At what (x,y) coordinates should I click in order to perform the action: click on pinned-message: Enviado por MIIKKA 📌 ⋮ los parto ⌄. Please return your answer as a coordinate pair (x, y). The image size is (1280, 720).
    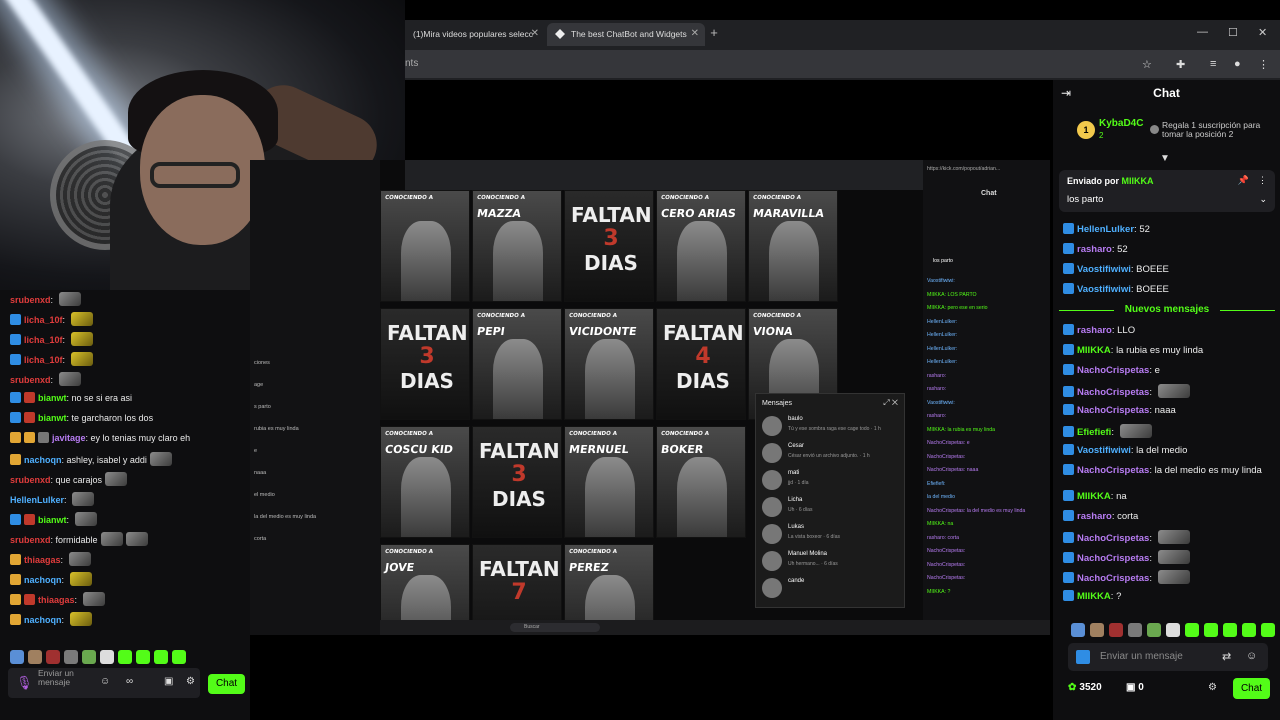
    Looking at the image, I should click on (1167, 191).